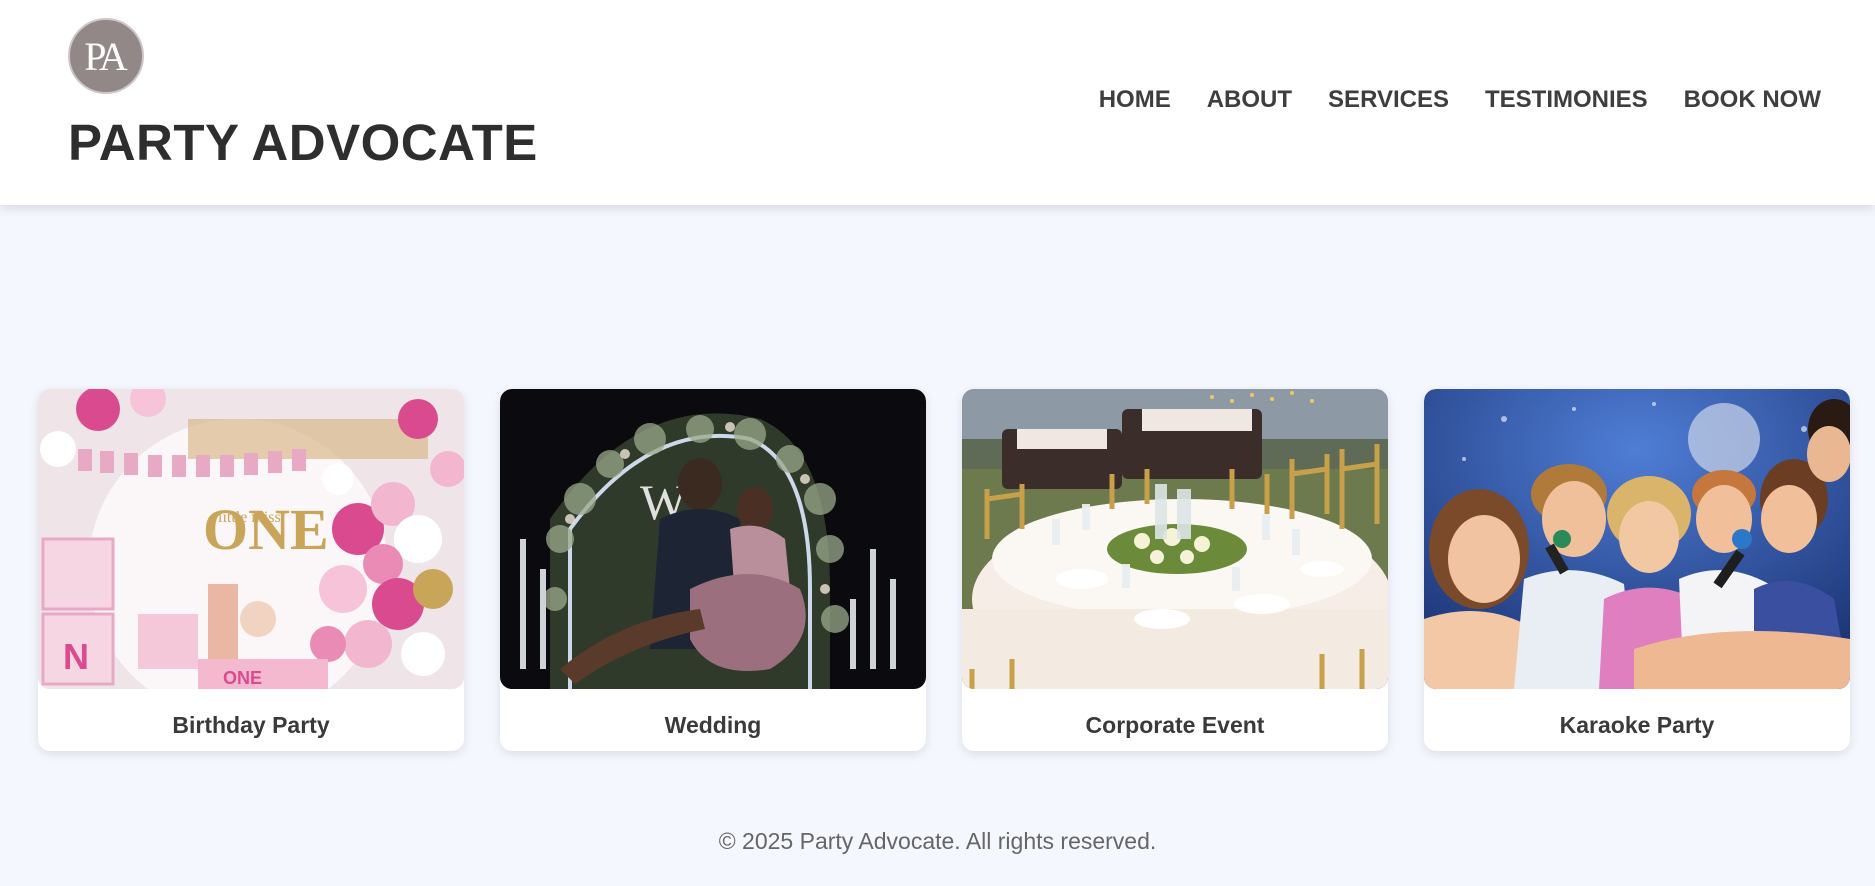  I want to click on main-nav: HOME ABOUT SERVICES TESTIMONIES BOOK NOW, so click(1460, 100).